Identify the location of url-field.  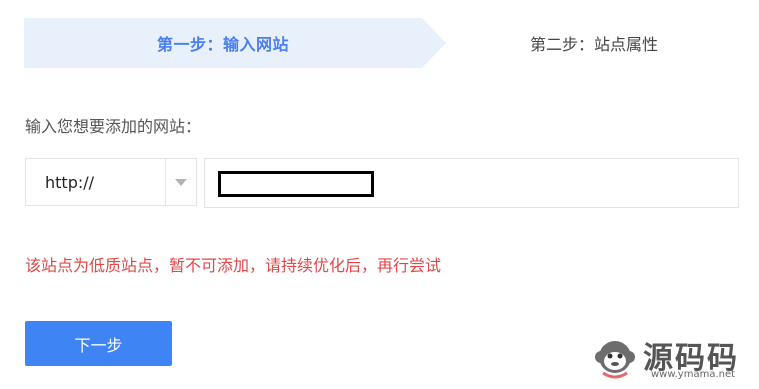
(471, 183).